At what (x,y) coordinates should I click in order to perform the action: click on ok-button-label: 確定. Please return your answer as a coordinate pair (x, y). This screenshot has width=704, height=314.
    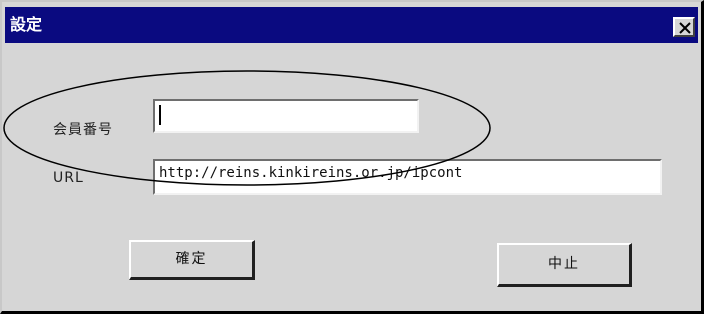
    Looking at the image, I should click on (191, 259).